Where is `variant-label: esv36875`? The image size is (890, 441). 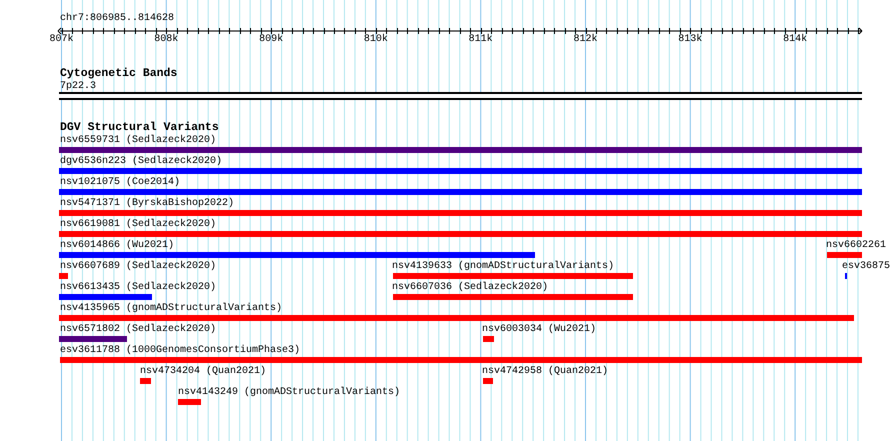
variant-label: esv36875 is located at coordinates (866, 267).